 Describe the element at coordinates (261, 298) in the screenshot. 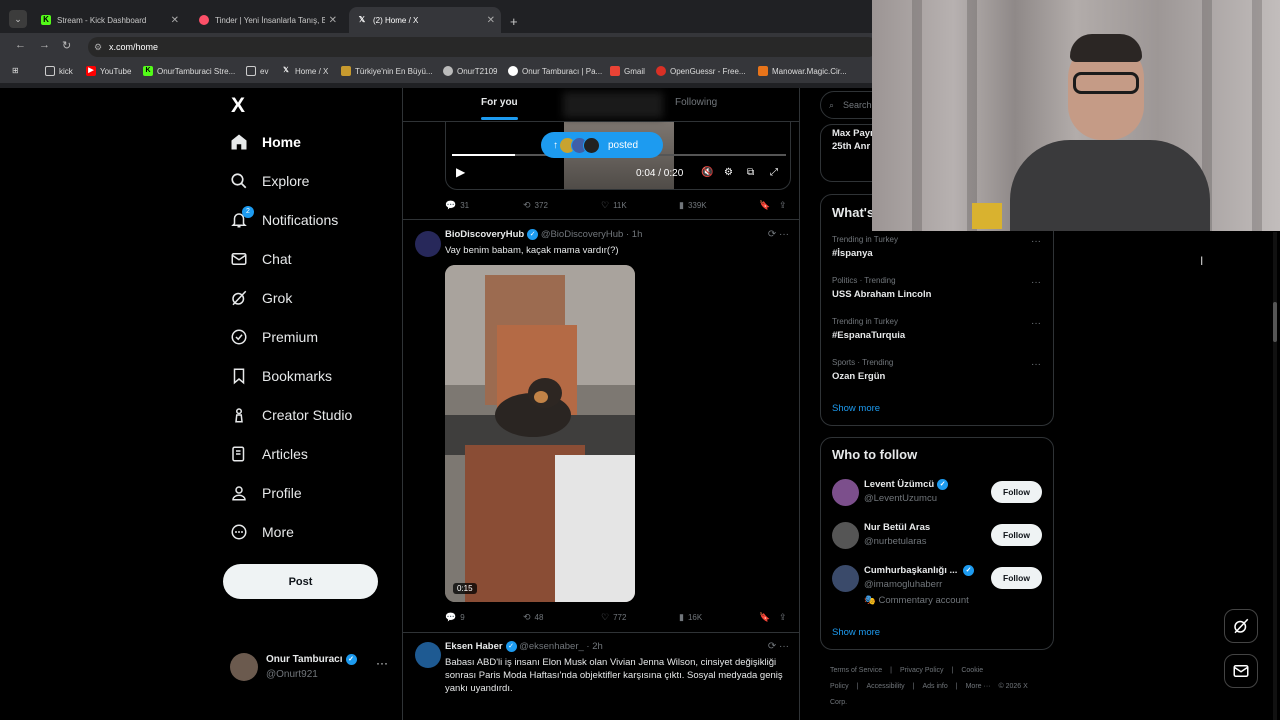

I see `nav-grok: Grok` at that location.